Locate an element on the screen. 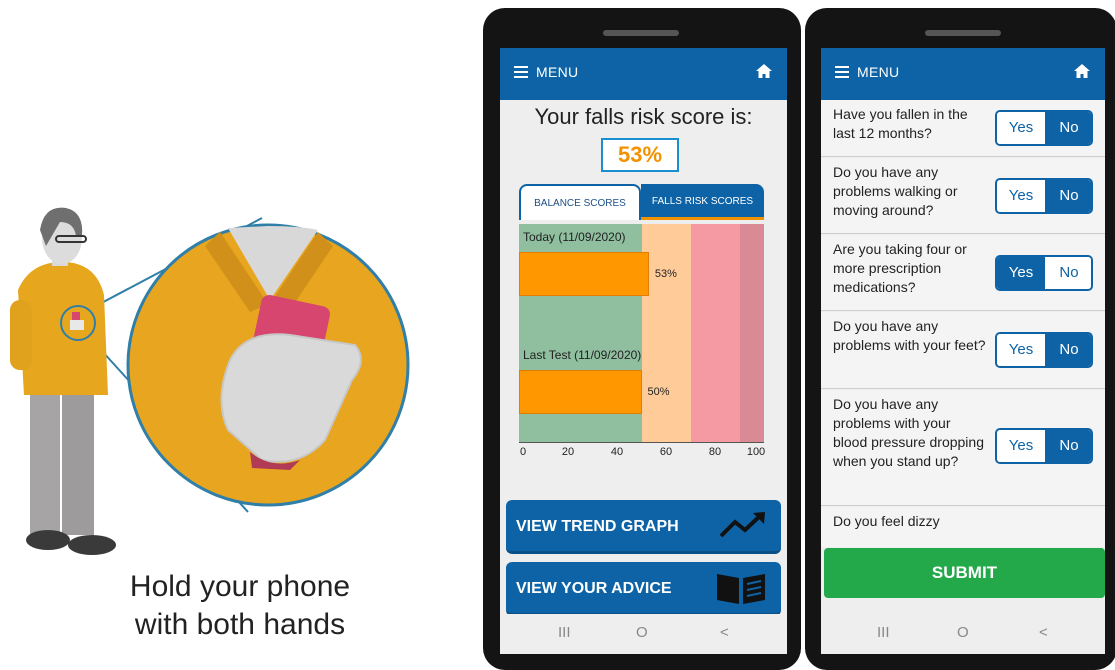 The image size is (1115, 670). book-icon is located at coordinates (741, 589).